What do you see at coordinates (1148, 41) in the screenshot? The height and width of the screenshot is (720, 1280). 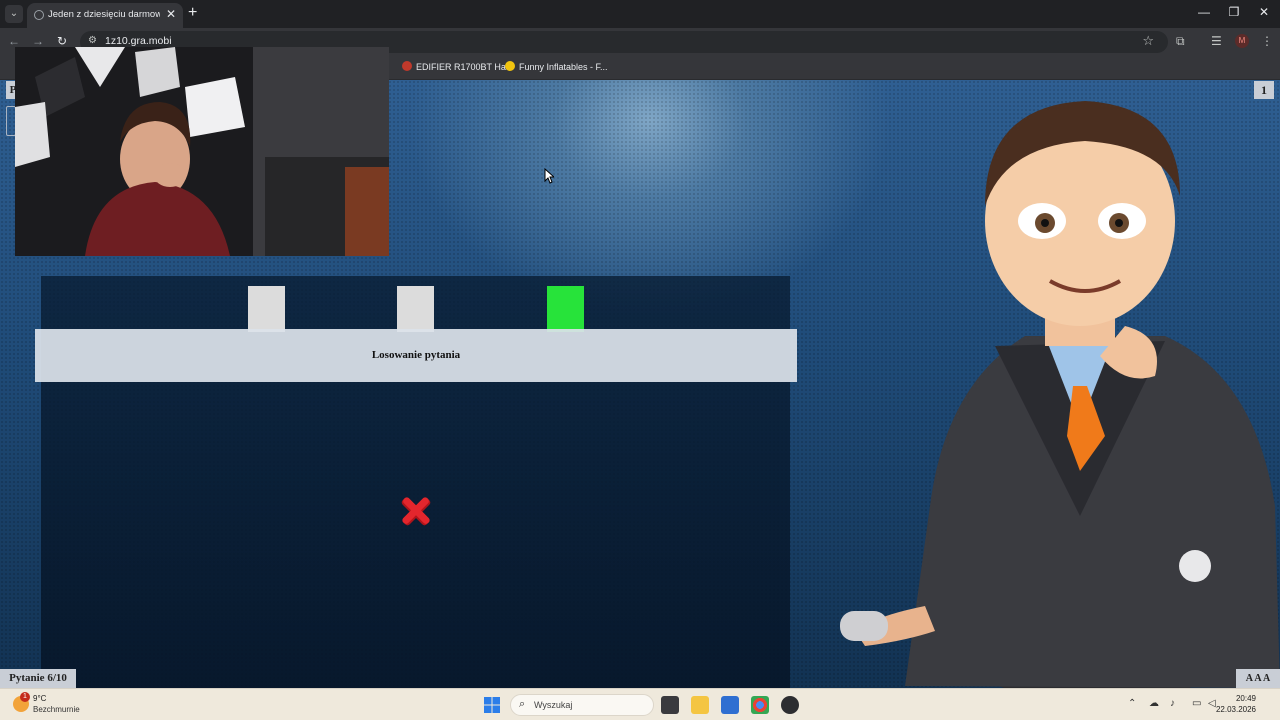 I see `bookmark-star-icon: ☆` at bounding box center [1148, 41].